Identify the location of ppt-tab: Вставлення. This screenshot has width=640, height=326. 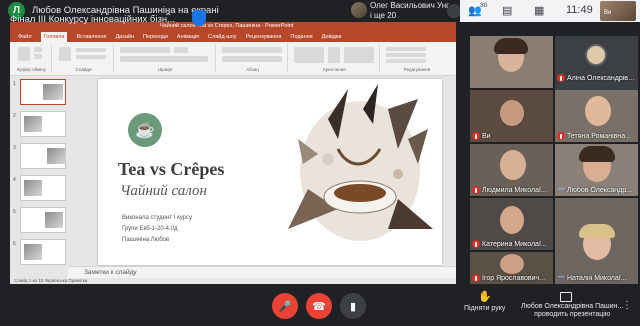
(91, 37).